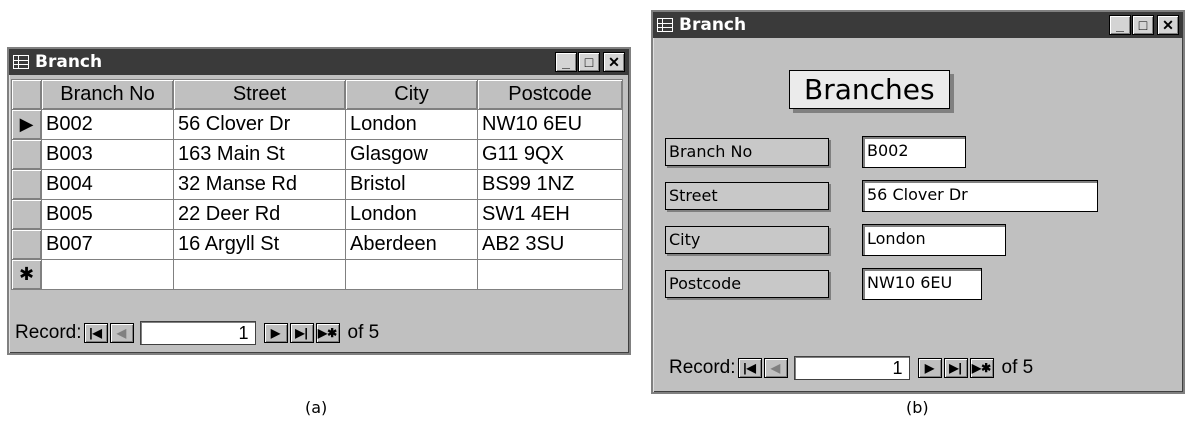 The image size is (1195, 422). I want to click on column-header: Branch No, so click(107, 94).